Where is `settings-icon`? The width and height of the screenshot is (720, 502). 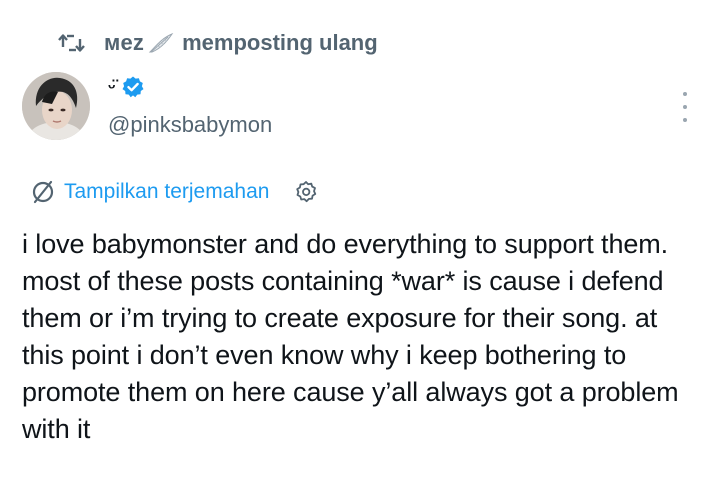
settings-icon is located at coordinates (306, 192).